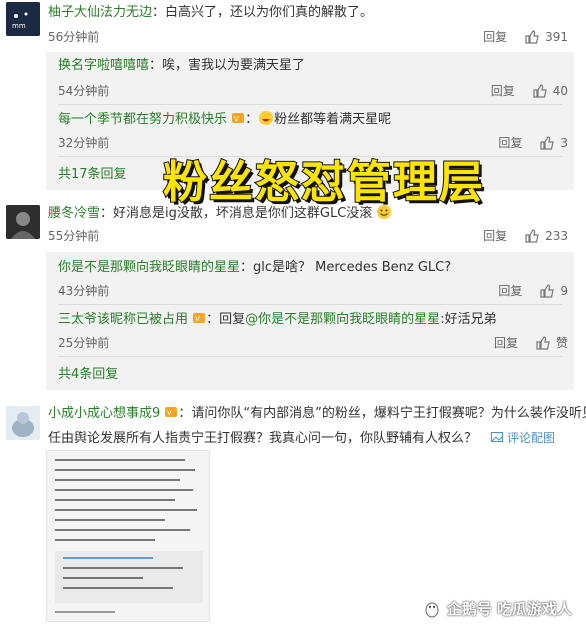  I want to click on like-button: 3, so click(554, 143).